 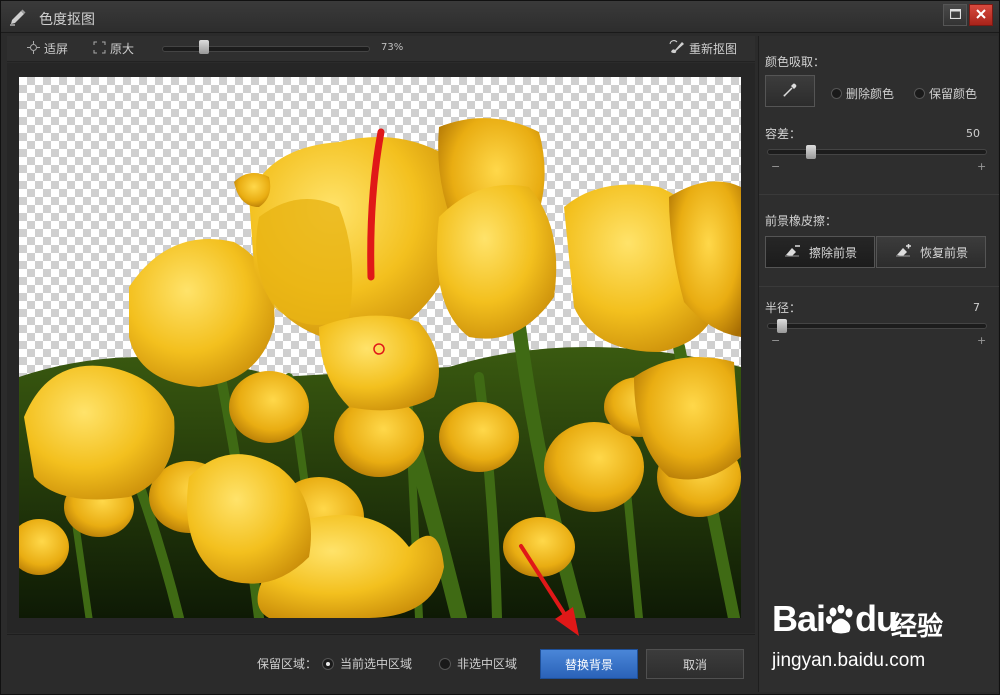 What do you see at coordinates (832, 252) in the screenshot?
I see `erase-foreground-label: 擦除前景` at bounding box center [832, 252].